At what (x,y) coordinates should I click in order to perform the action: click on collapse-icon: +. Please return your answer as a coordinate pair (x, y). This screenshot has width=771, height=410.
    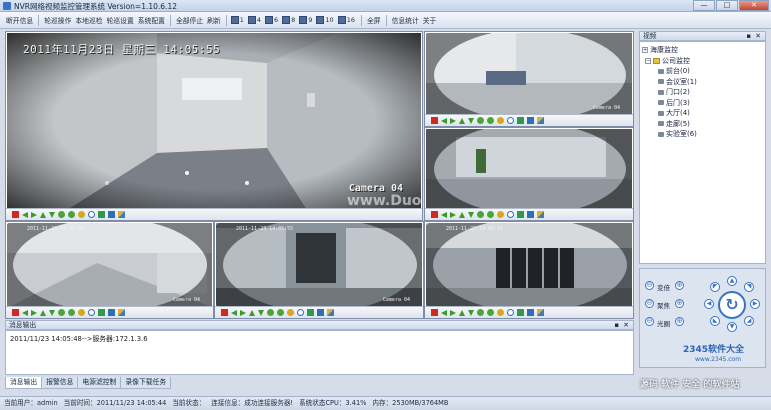
    Looking at the image, I should click on (645, 50).